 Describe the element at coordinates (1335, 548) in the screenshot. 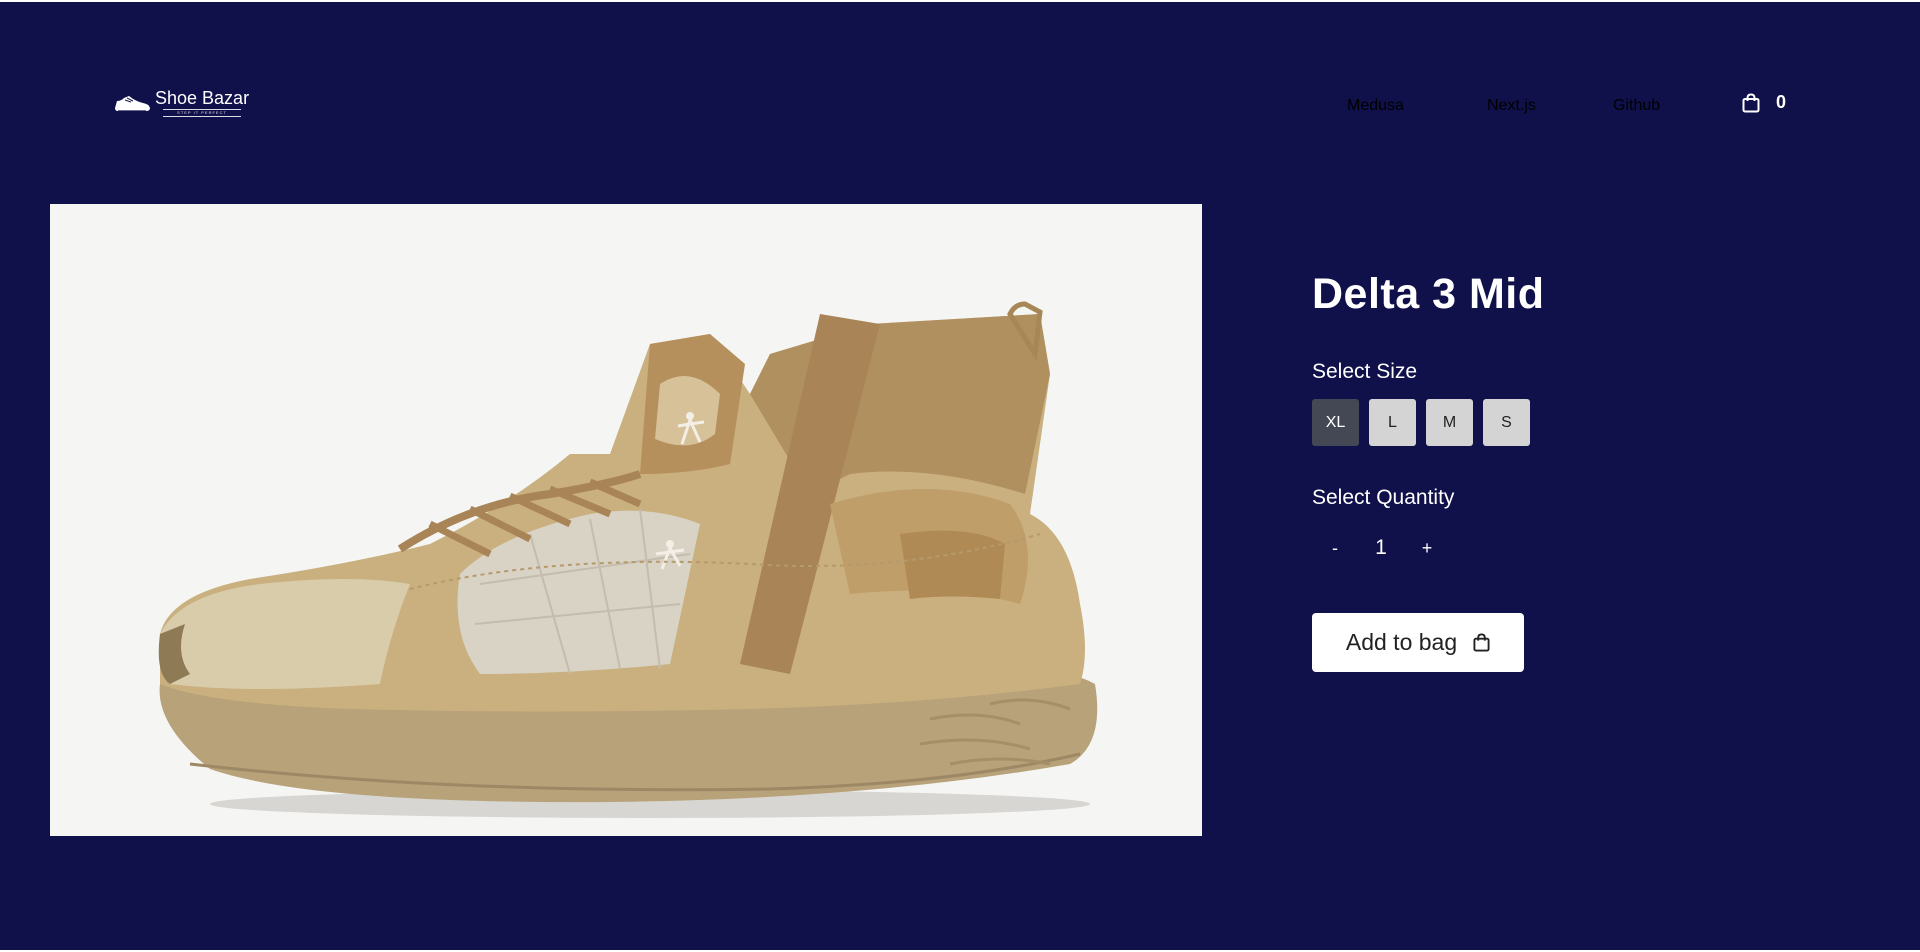

I see `quantity-decrement-button: -` at that location.